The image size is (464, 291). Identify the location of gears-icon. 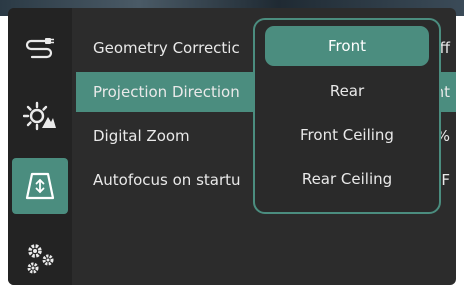
(40, 258).